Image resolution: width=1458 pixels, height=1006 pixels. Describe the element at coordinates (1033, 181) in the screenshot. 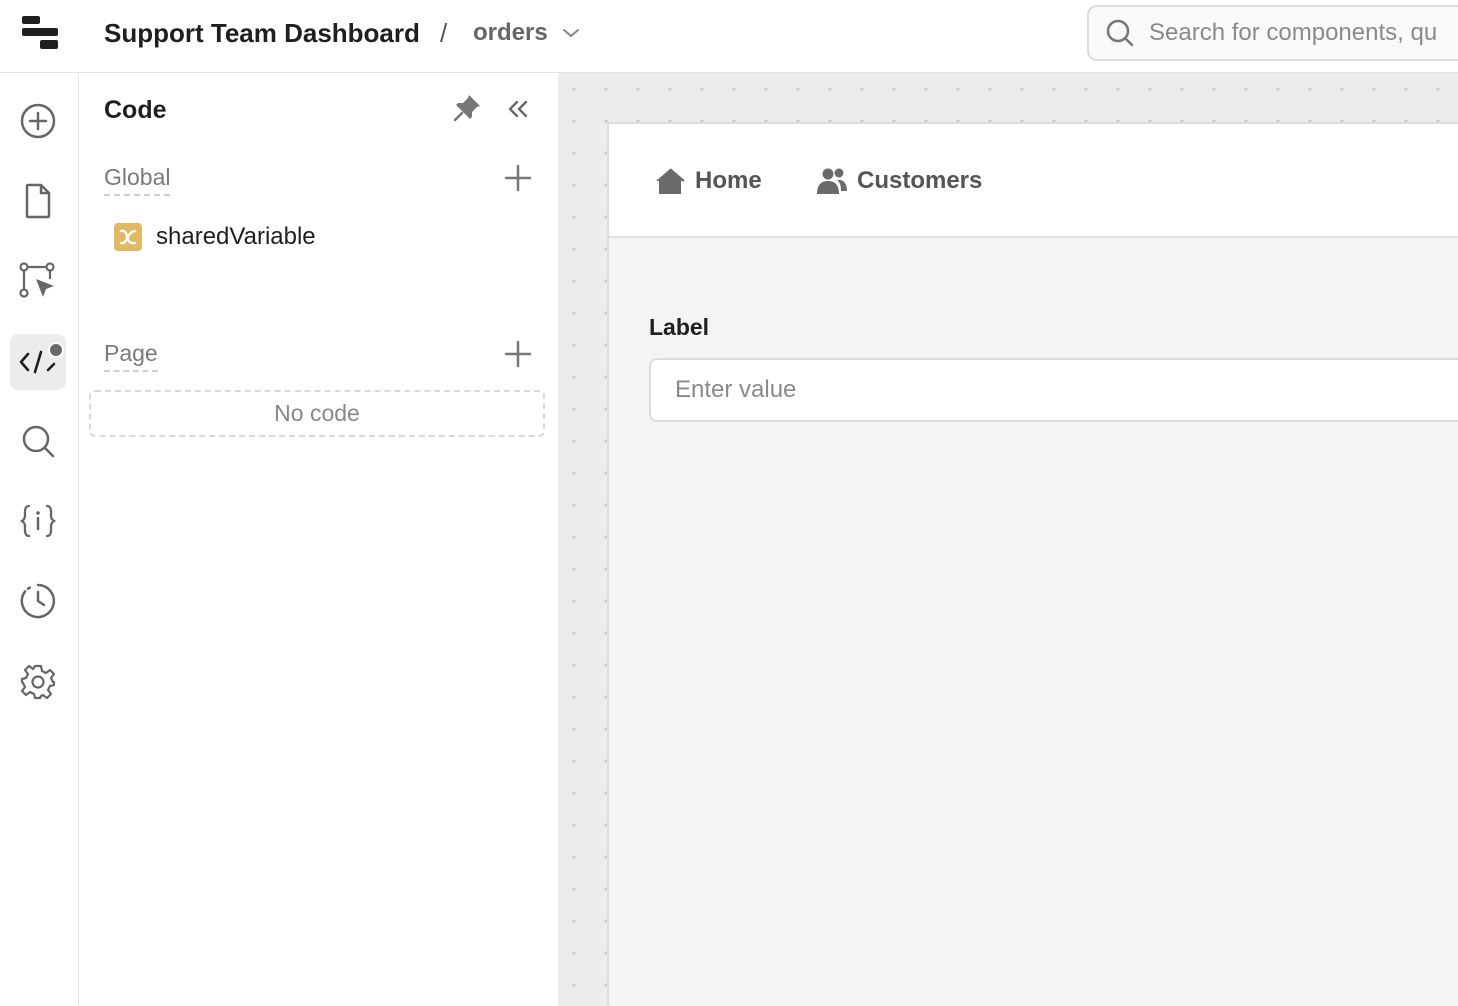

I see `app-navigation: Home Customers` at that location.